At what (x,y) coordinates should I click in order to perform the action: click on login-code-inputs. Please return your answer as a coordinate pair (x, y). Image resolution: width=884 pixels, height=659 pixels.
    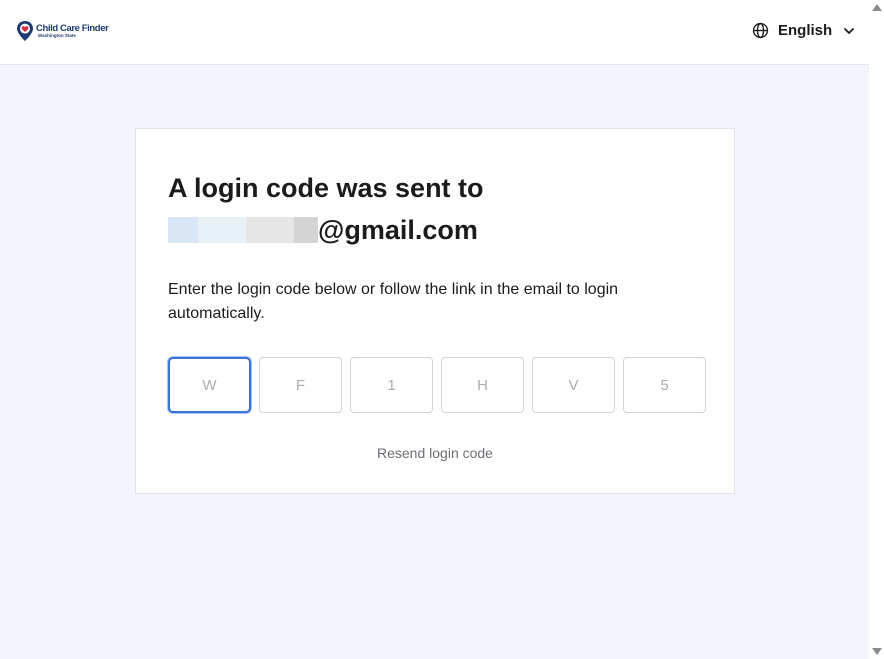
    Looking at the image, I should click on (437, 385).